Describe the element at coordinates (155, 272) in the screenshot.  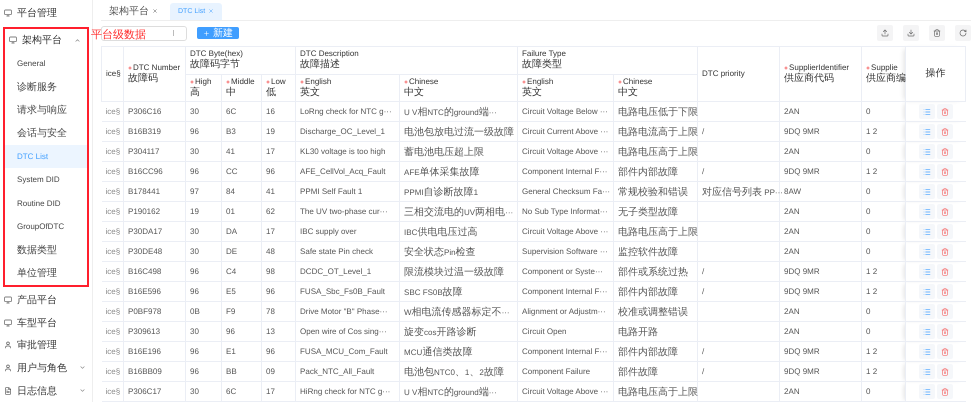
I see `table-cell: B16C498` at that location.